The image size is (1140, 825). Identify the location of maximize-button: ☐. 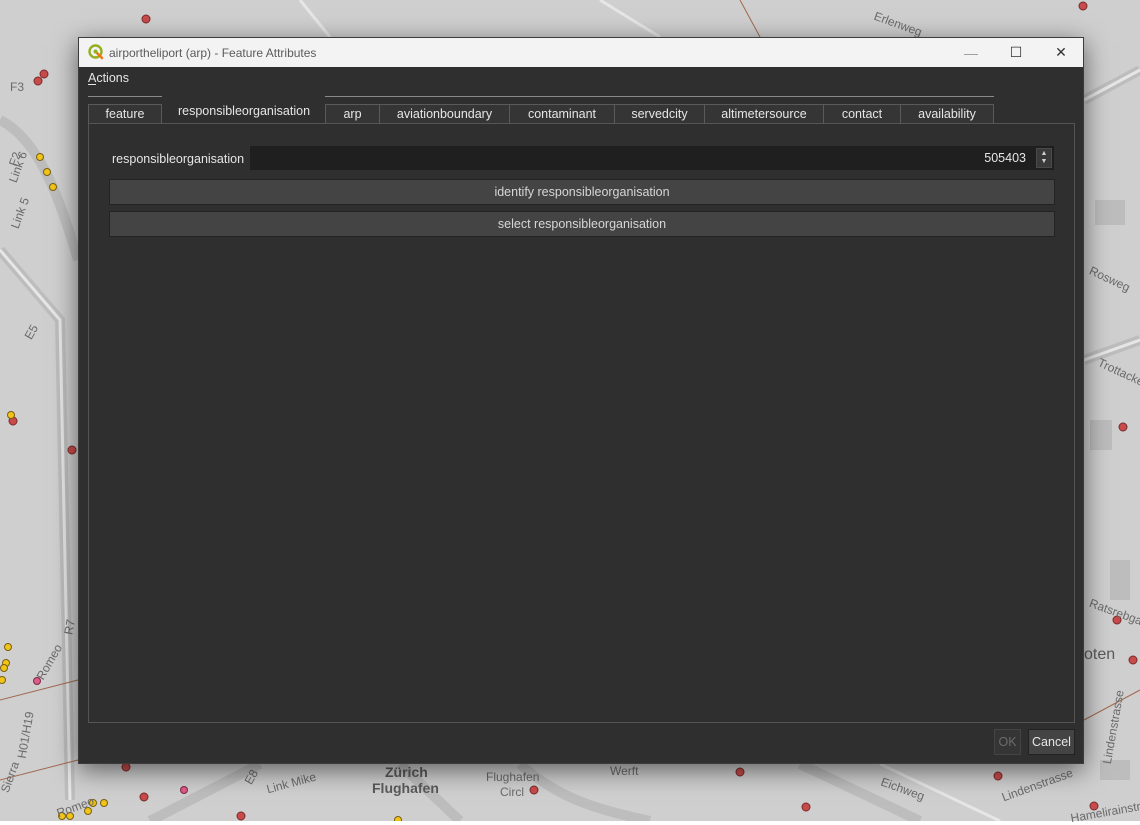
(1016, 52).